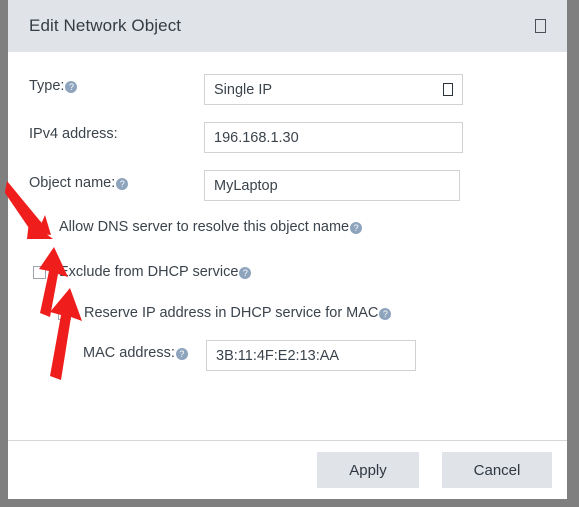 This screenshot has height=507, width=579. I want to click on object-name-help-icon: ?, so click(122, 184).